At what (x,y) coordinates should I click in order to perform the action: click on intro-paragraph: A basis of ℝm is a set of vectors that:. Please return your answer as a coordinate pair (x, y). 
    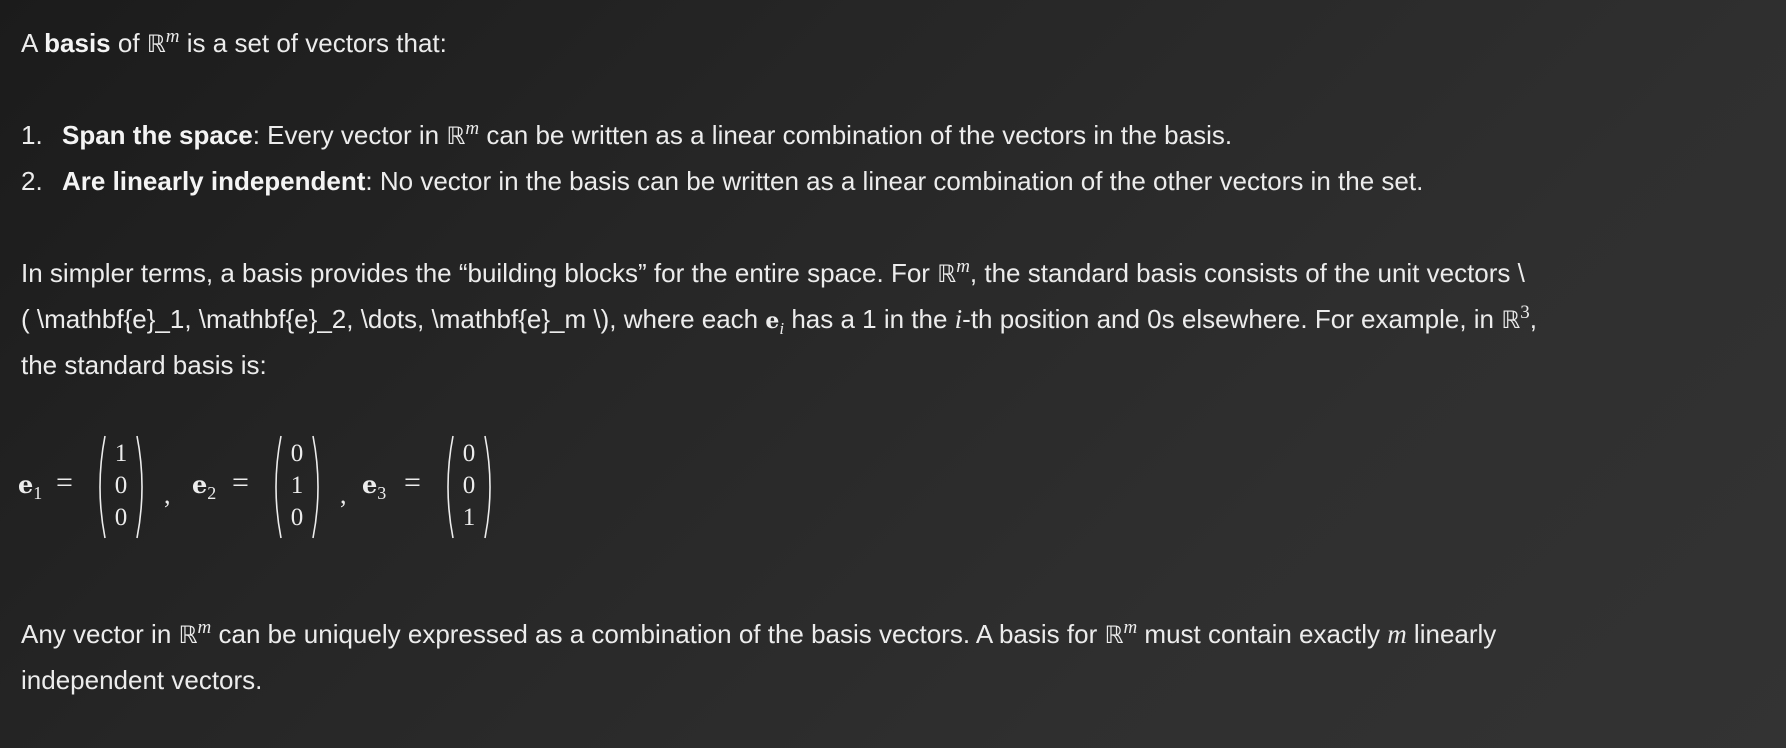
    Looking at the image, I should click on (234, 43).